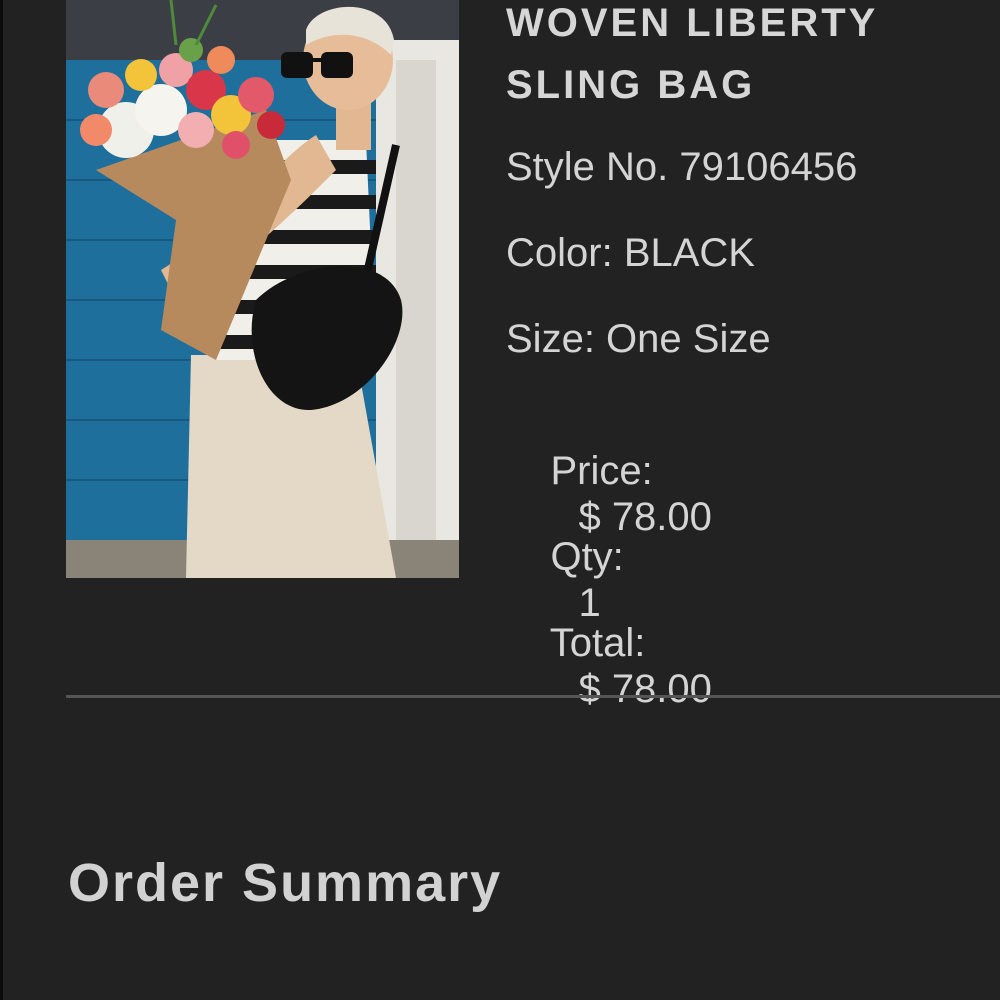 The height and width of the screenshot is (1000, 1000). What do you see at coordinates (682, 167) in the screenshot?
I see `style-number: Style No. 79106456` at bounding box center [682, 167].